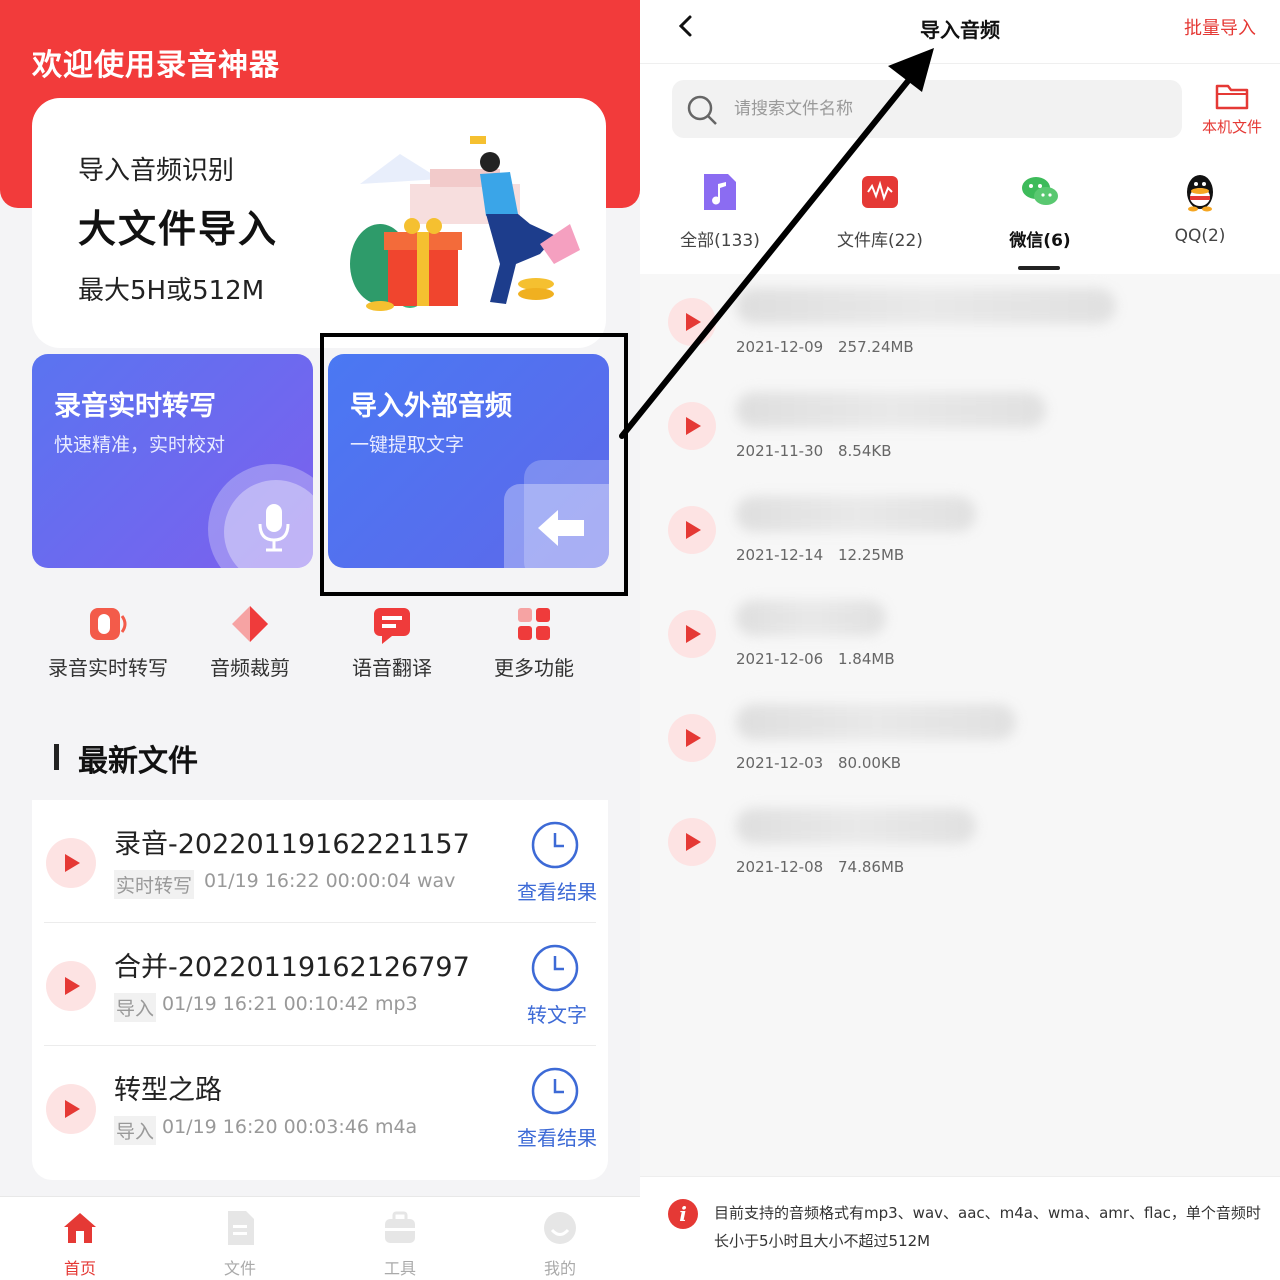 The image size is (1280, 1280). What do you see at coordinates (1232, 97) in the screenshot?
I see `folder-icon` at bounding box center [1232, 97].